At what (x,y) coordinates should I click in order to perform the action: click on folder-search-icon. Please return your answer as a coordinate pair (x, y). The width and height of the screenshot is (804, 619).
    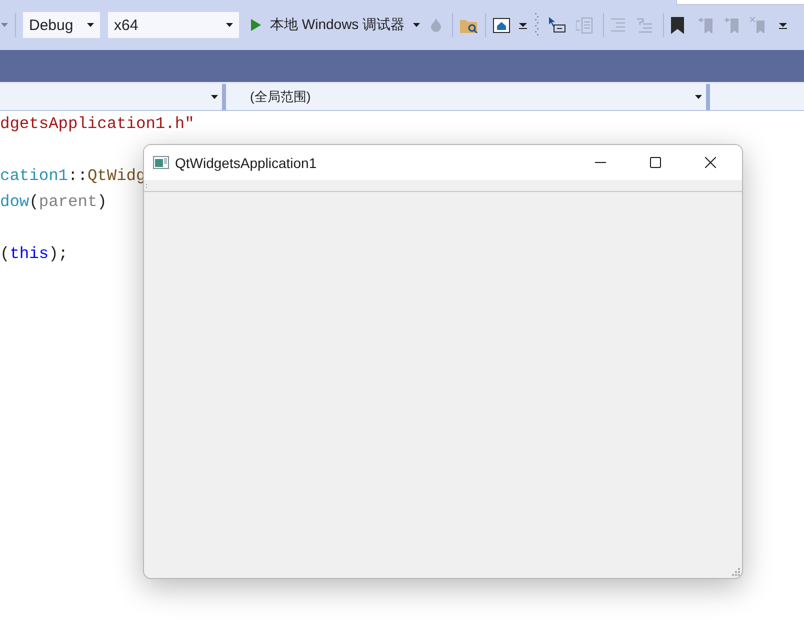
    Looking at the image, I should click on (469, 25).